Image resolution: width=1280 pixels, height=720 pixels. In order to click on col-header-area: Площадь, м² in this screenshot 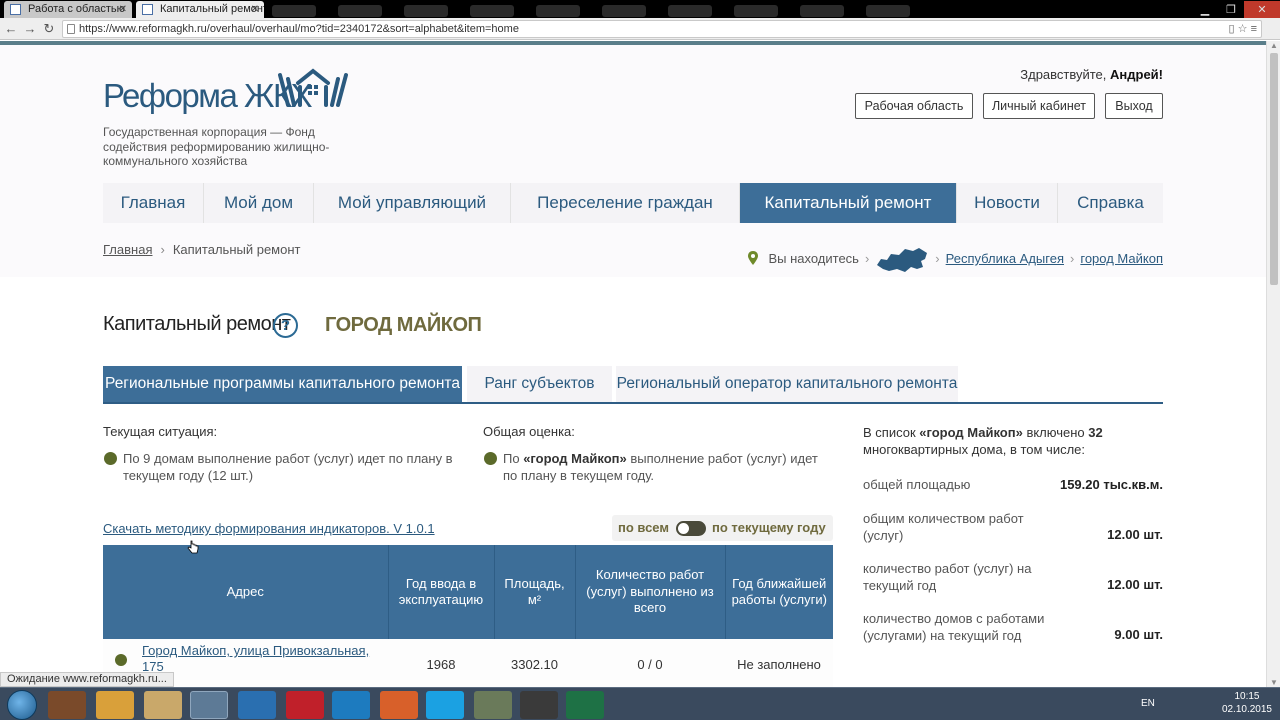, I will do `click(535, 592)`.